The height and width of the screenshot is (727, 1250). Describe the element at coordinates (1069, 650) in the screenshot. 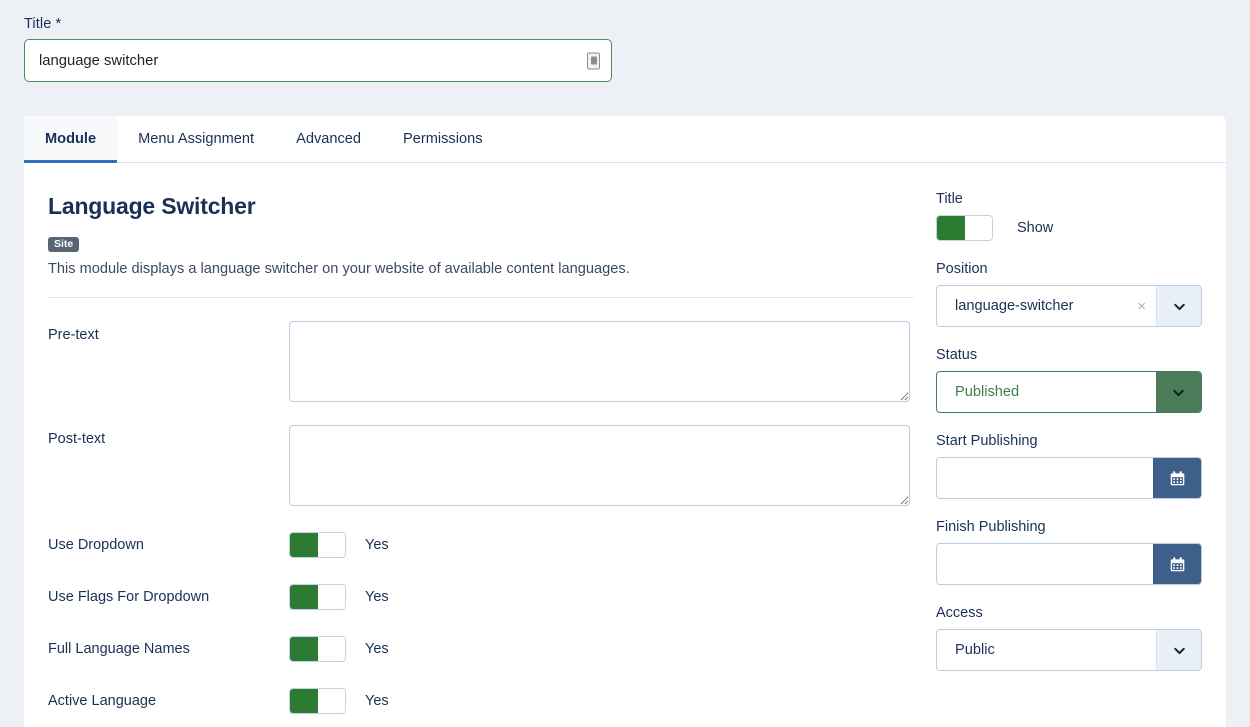

I see `access-select: Public` at that location.